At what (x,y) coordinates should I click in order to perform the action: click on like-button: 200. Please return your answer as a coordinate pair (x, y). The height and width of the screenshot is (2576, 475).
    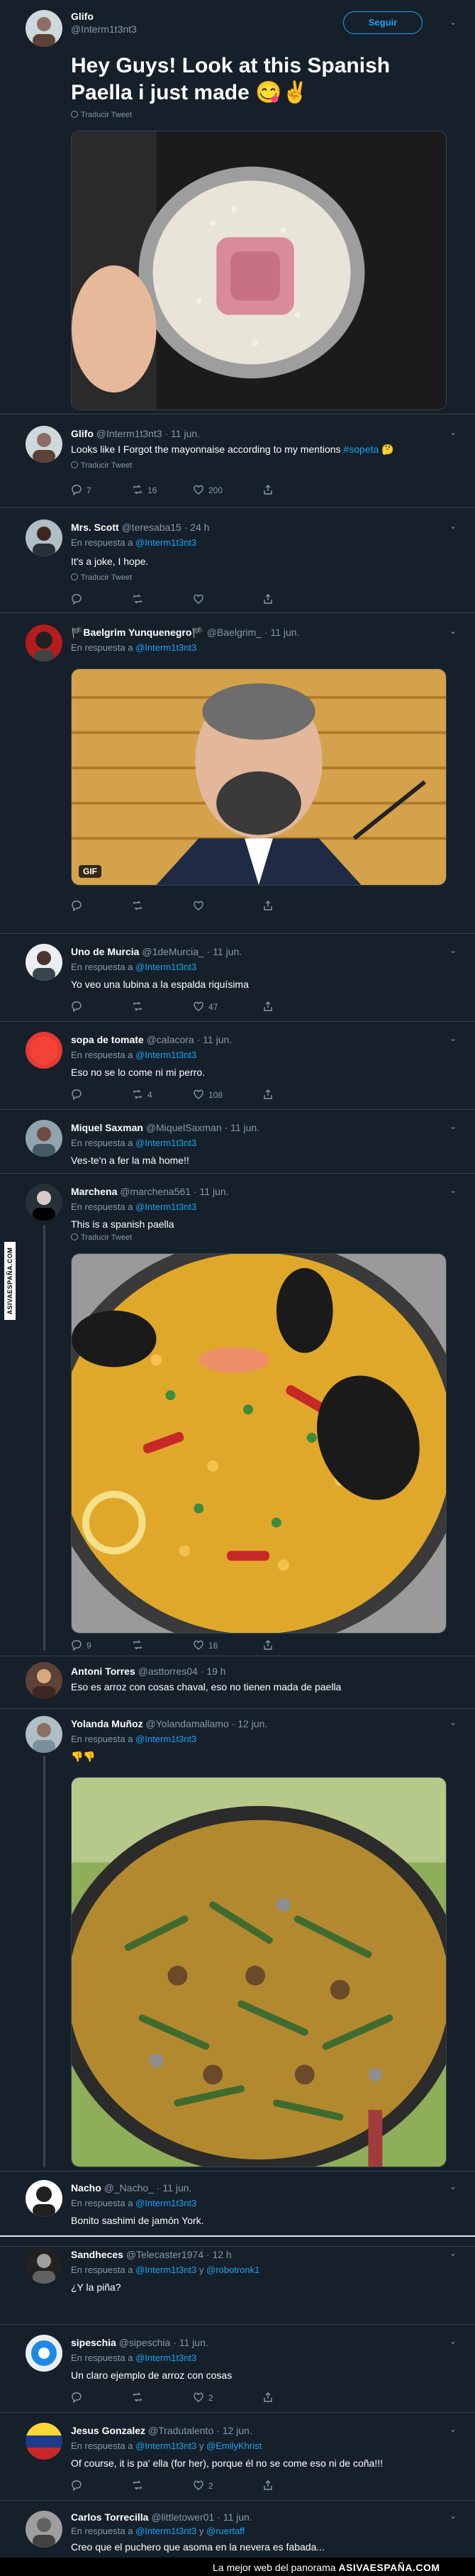
    Looking at the image, I should click on (208, 490).